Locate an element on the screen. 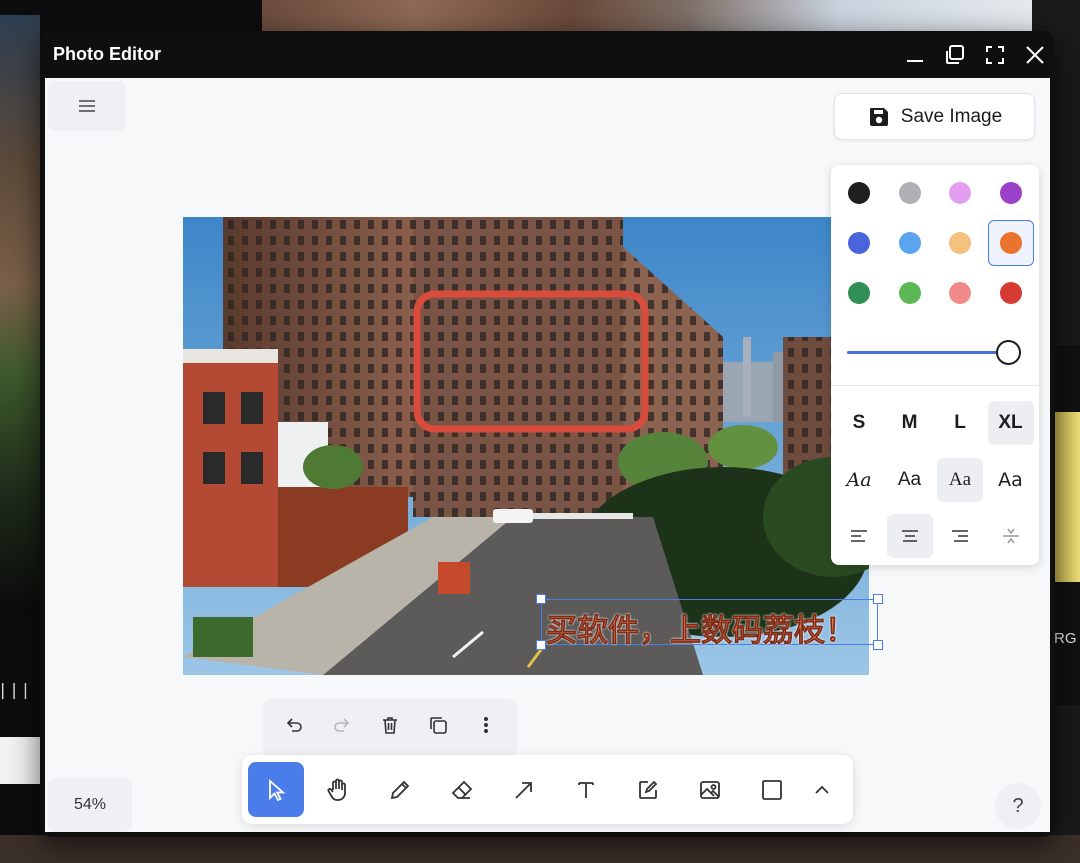  redo-button is located at coordinates (342, 727).